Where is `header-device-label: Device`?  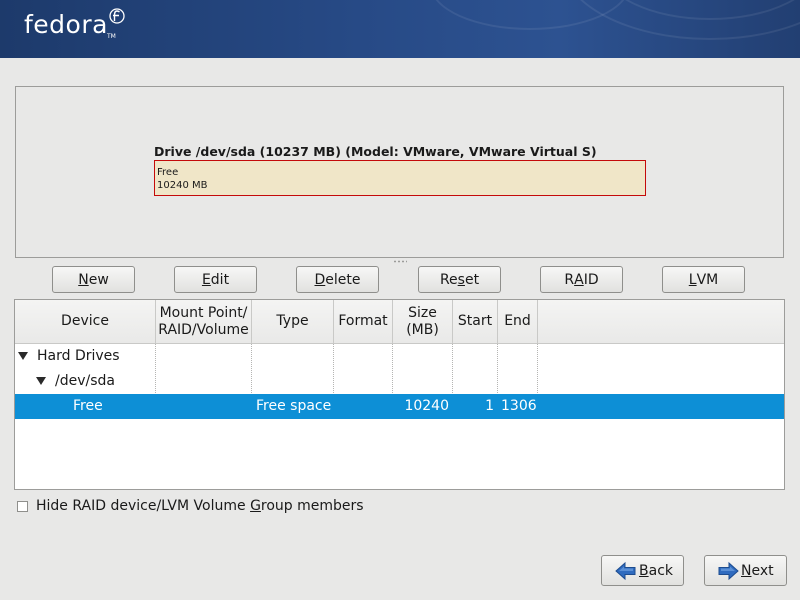 header-device-label: Device is located at coordinates (85, 321).